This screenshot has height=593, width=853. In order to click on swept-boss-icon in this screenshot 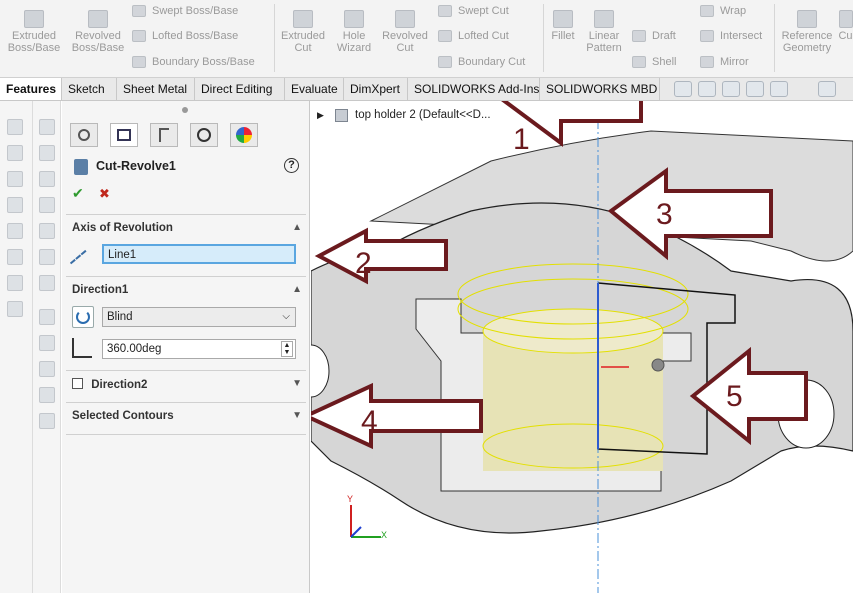, I will do `click(139, 11)`.